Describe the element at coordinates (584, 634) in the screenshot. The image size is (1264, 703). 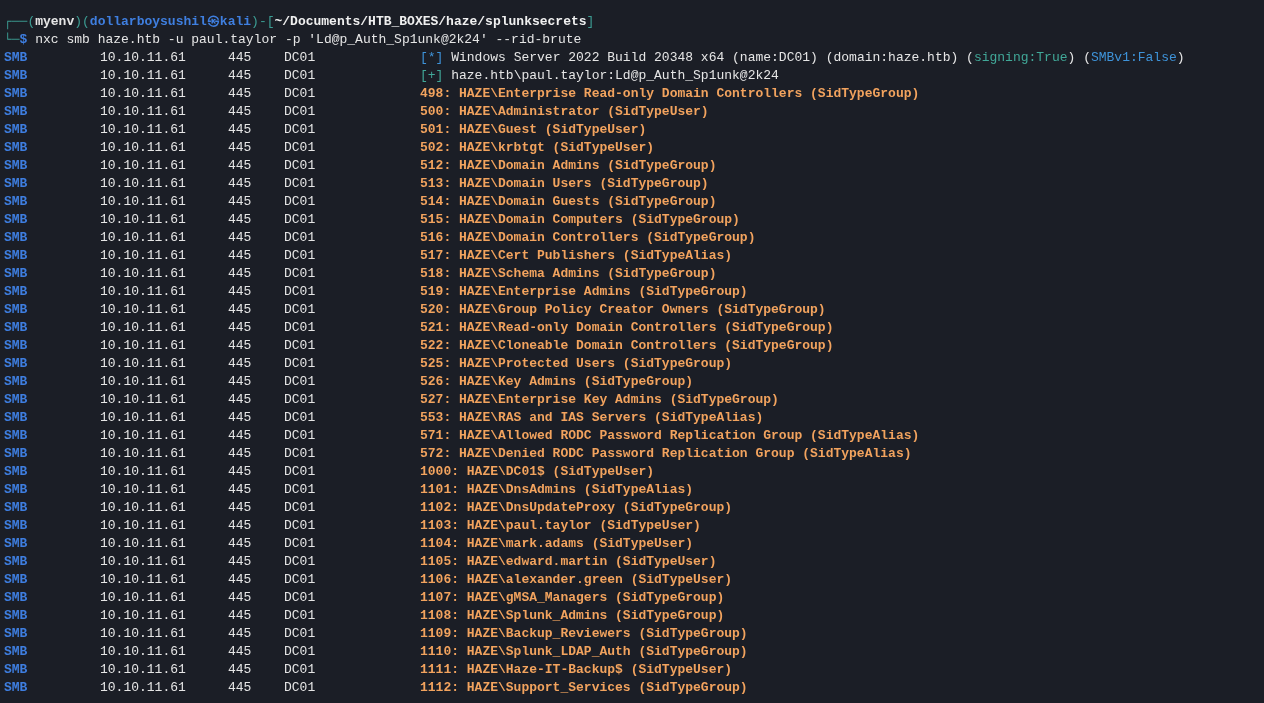
I see `rid-entry: 1109: HAZE\Backup_Reviewers (SidTypeGroup)` at that location.